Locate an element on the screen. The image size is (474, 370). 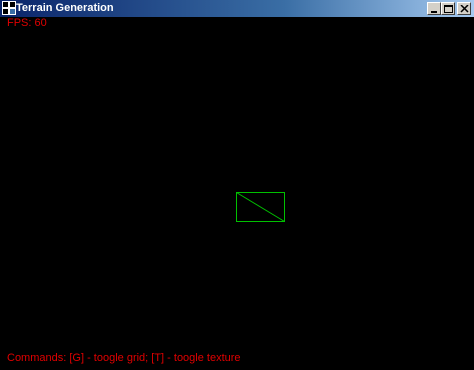
terrain-mesh is located at coordinates (260, 207).